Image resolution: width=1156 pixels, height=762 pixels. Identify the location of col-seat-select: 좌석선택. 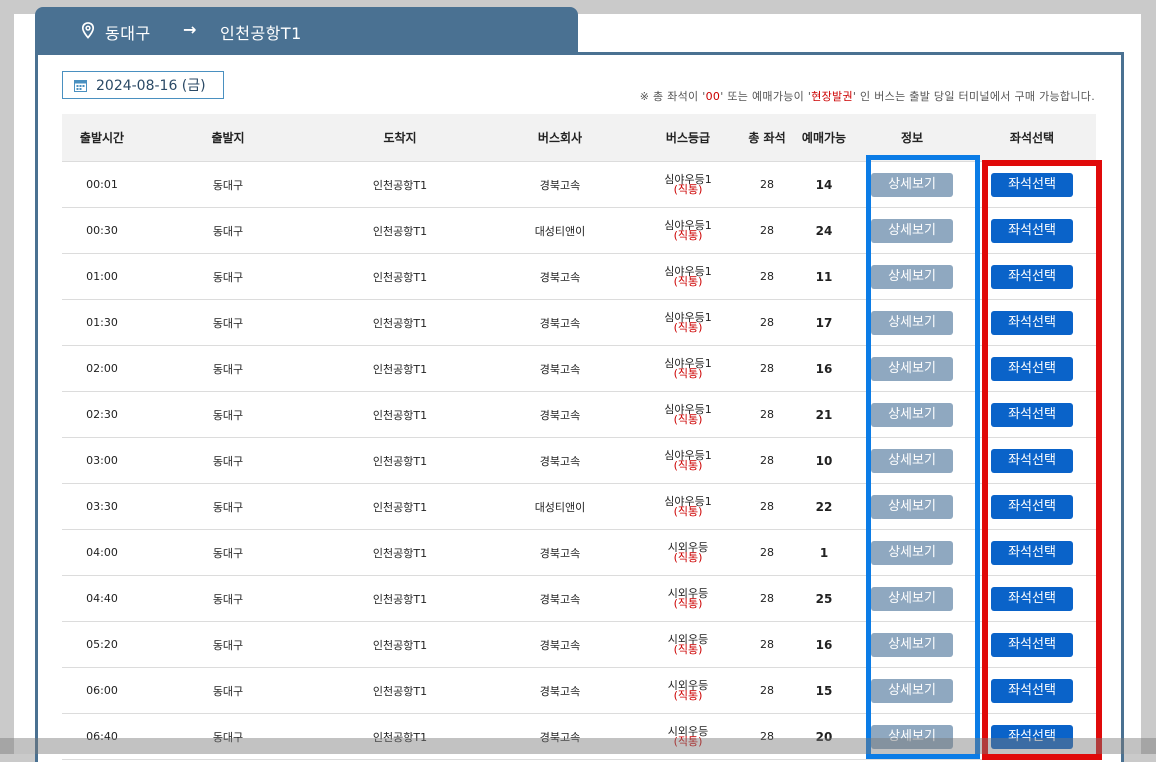
(1032, 138).